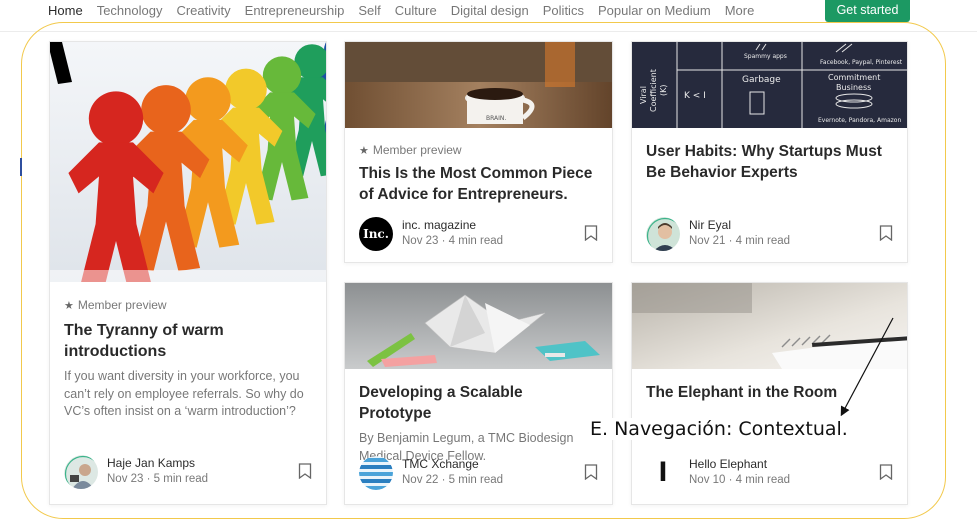 Image resolution: width=977 pixels, height=528 pixels. What do you see at coordinates (369, 10) in the screenshot?
I see `nav-item-self: Self` at bounding box center [369, 10].